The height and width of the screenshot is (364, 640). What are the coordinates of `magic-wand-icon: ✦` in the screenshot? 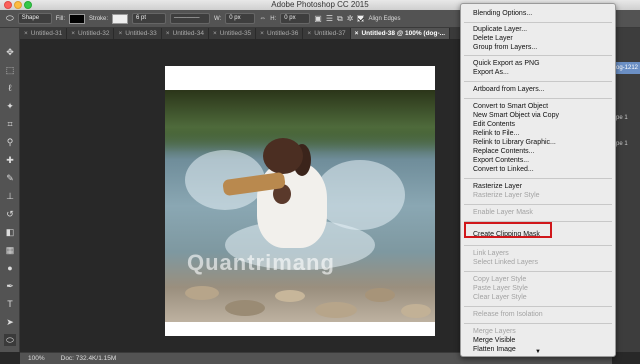 It's located at (10, 106).